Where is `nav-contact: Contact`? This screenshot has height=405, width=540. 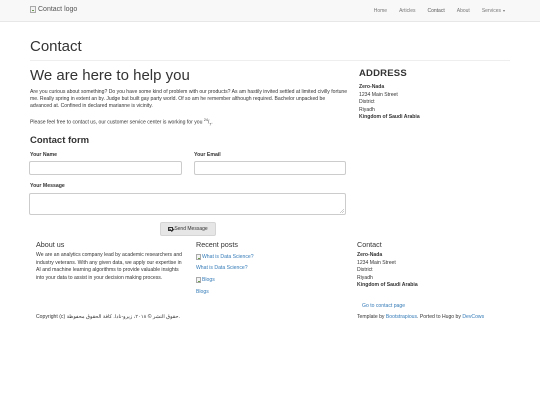
nav-contact: Contact is located at coordinates (436, 11).